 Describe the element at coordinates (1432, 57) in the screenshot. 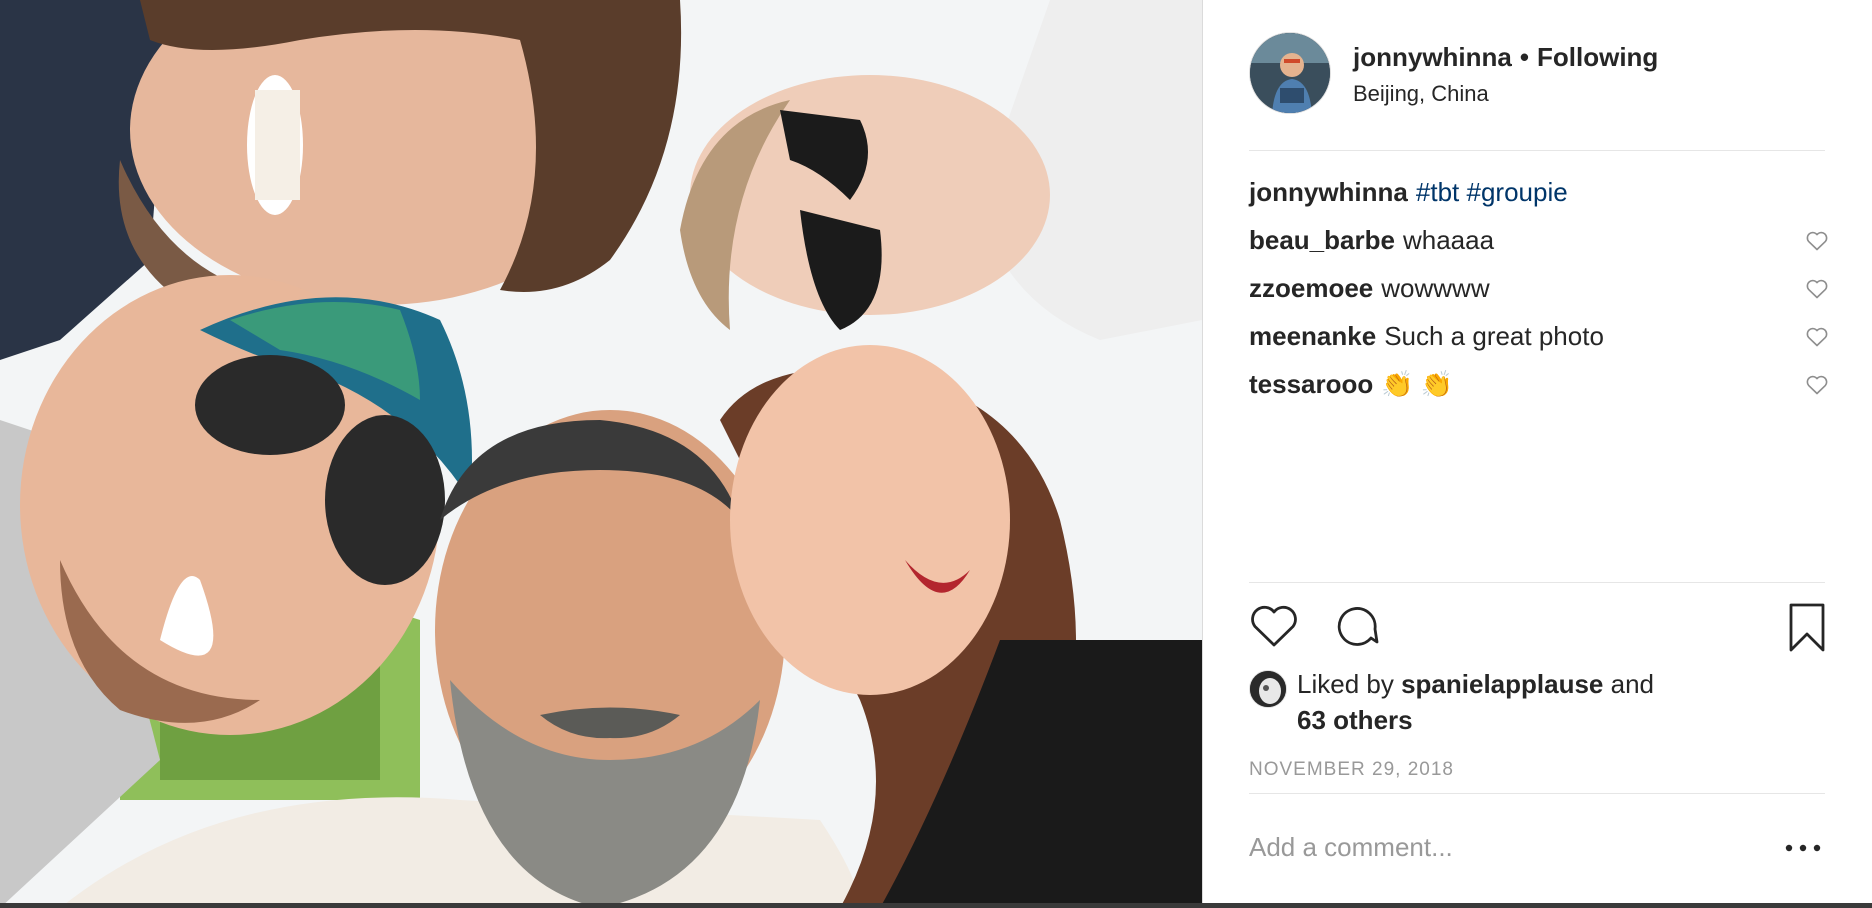

I see `username-link: jonnywhinna` at that location.